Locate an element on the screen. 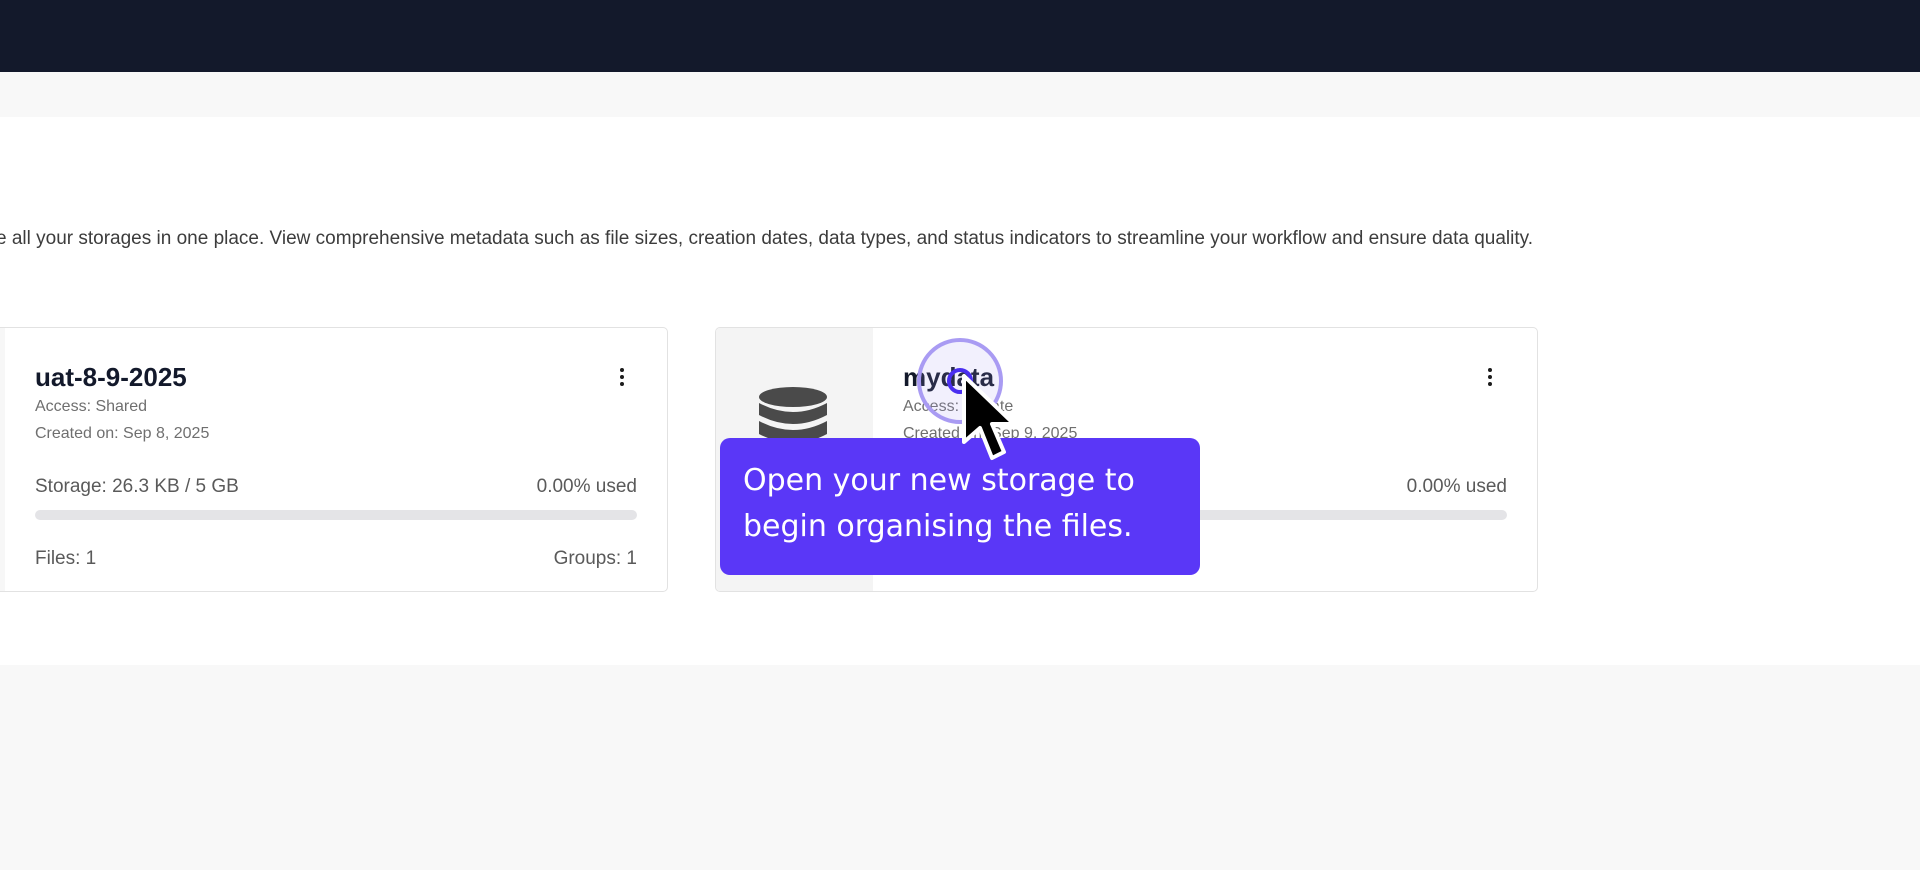 The image size is (1920, 870). storage-usage-row: Storage: 26.3 KB / 5 GB 0.00% used is located at coordinates (336, 487).